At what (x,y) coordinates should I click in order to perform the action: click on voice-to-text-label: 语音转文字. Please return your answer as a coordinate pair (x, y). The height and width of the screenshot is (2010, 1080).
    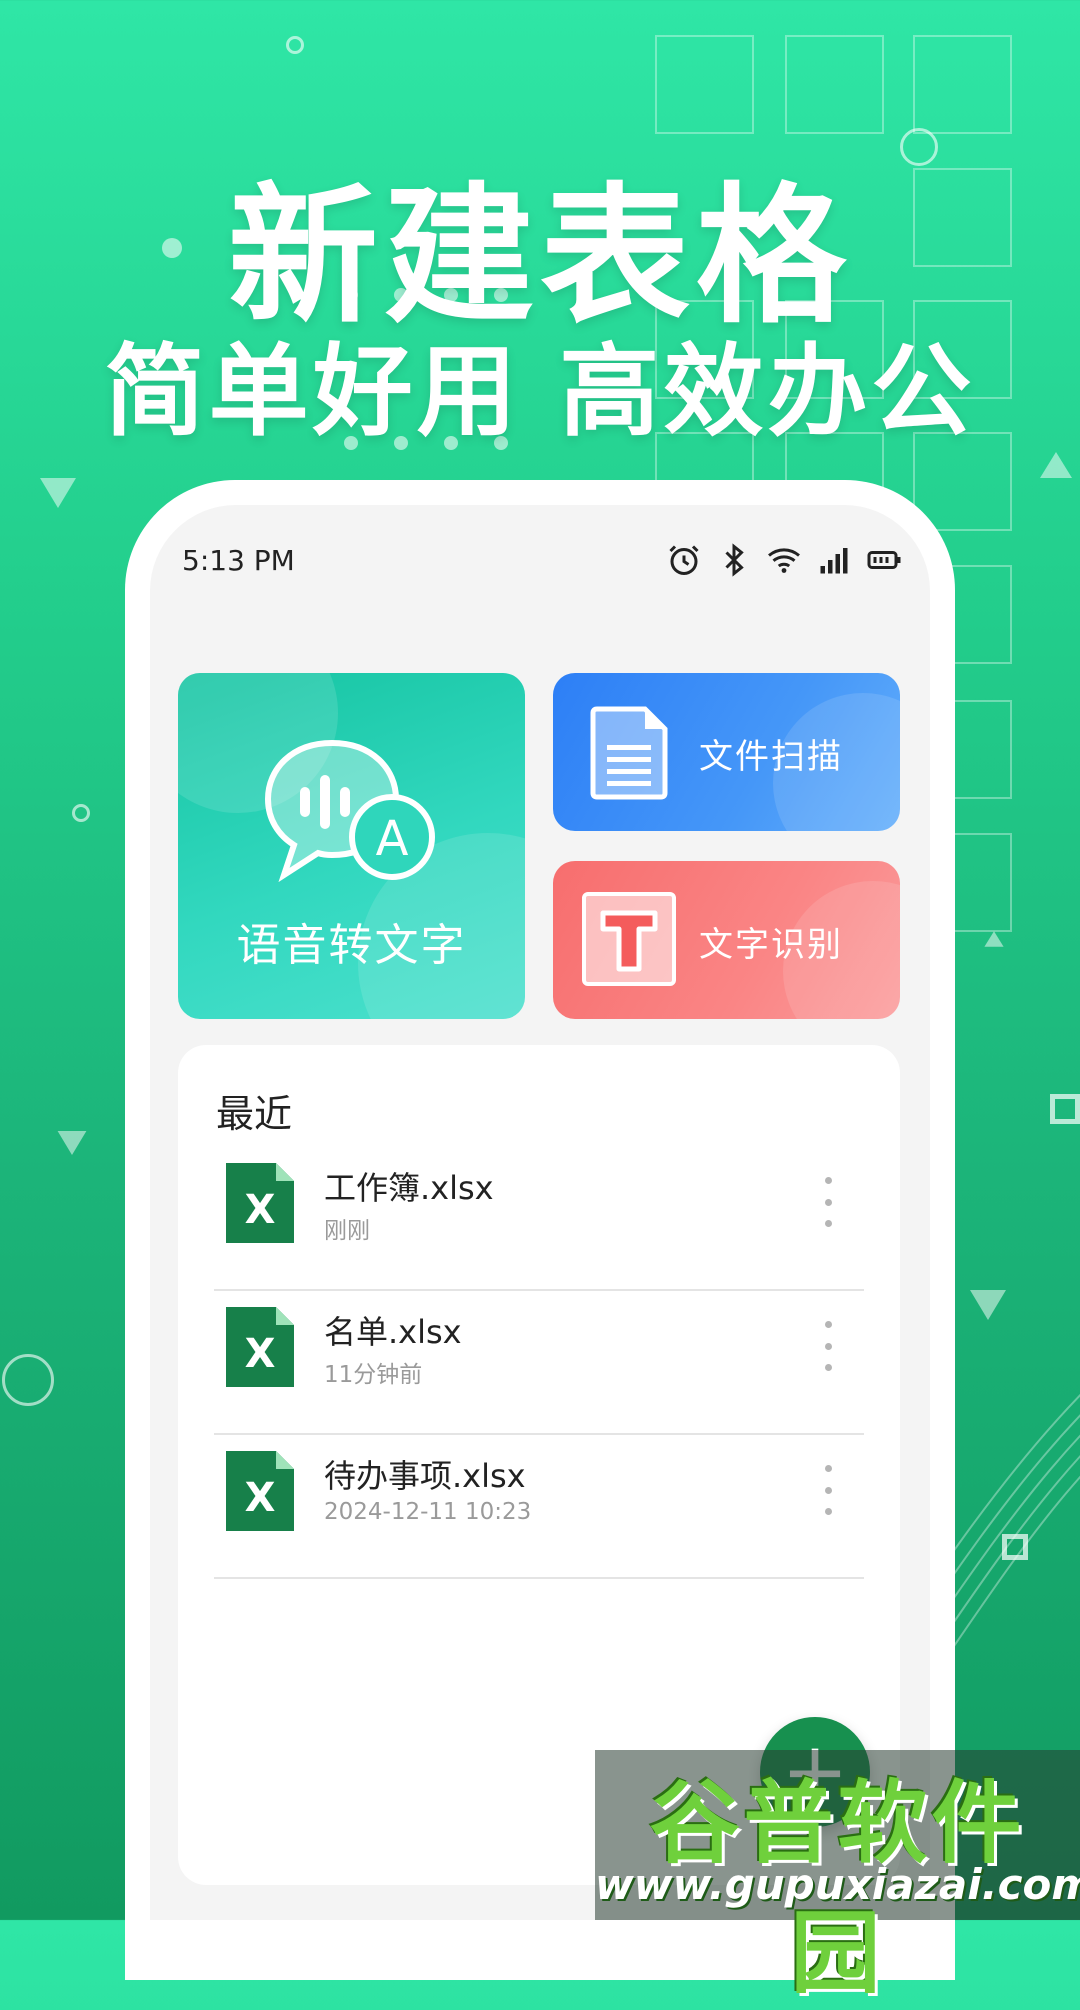
    Looking at the image, I should click on (351, 945).